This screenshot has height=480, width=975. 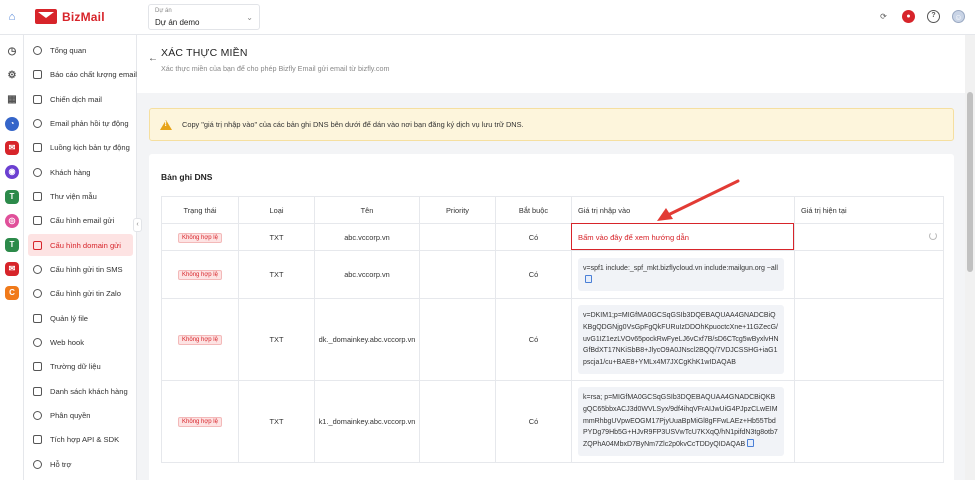 I want to click on brand-logo: BizMail, so click(x=70, y=16).